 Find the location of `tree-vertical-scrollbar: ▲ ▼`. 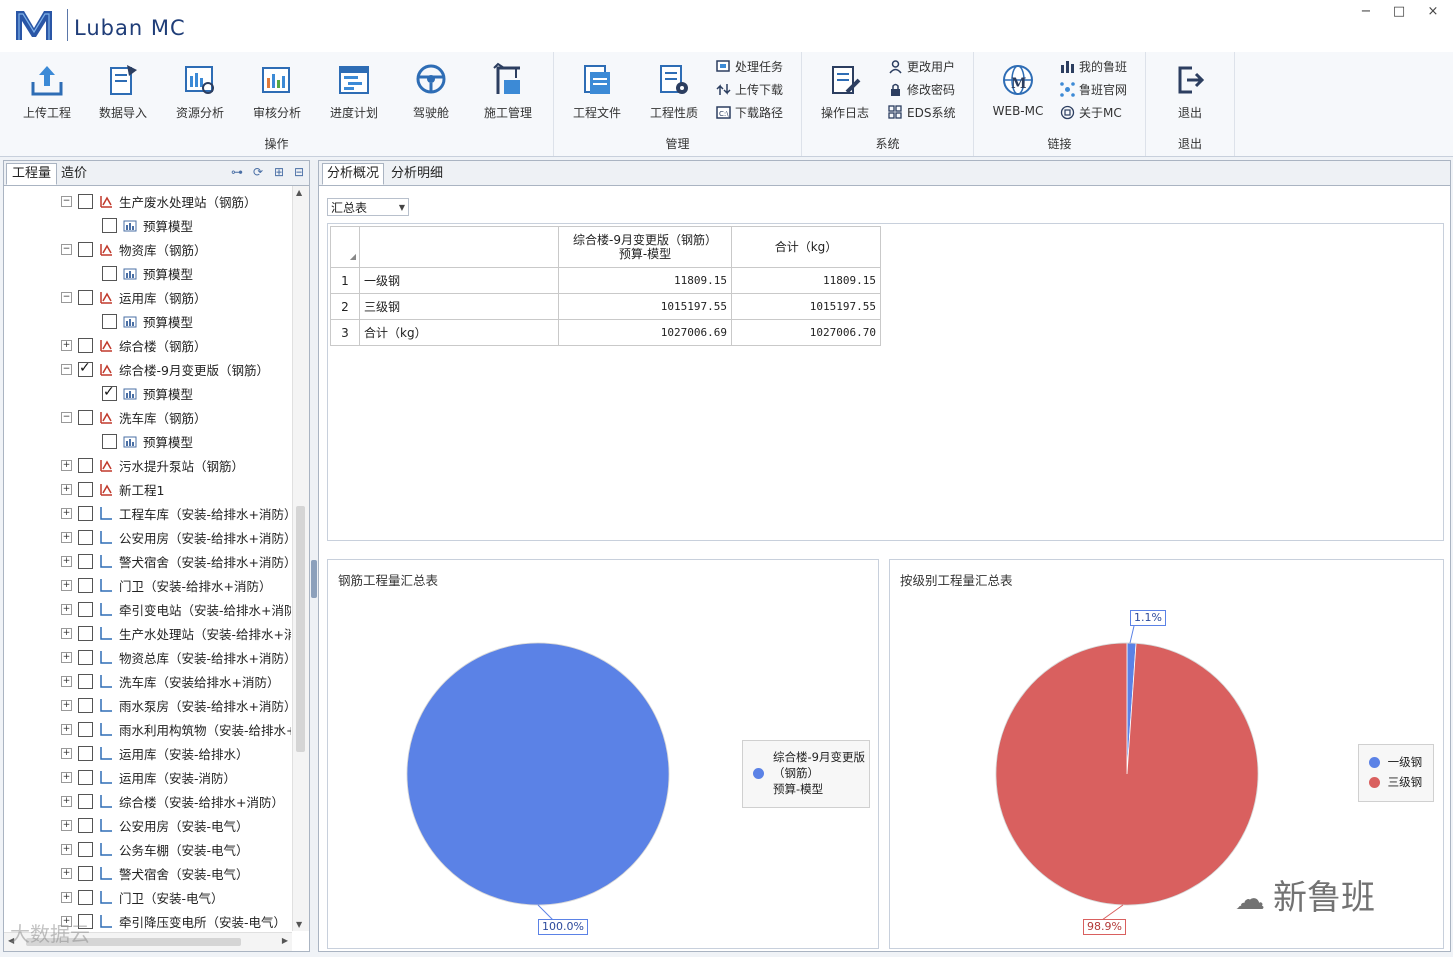

tree-vertical-scrollbar: ▲ ▼ is located at coordinates (300, 558).